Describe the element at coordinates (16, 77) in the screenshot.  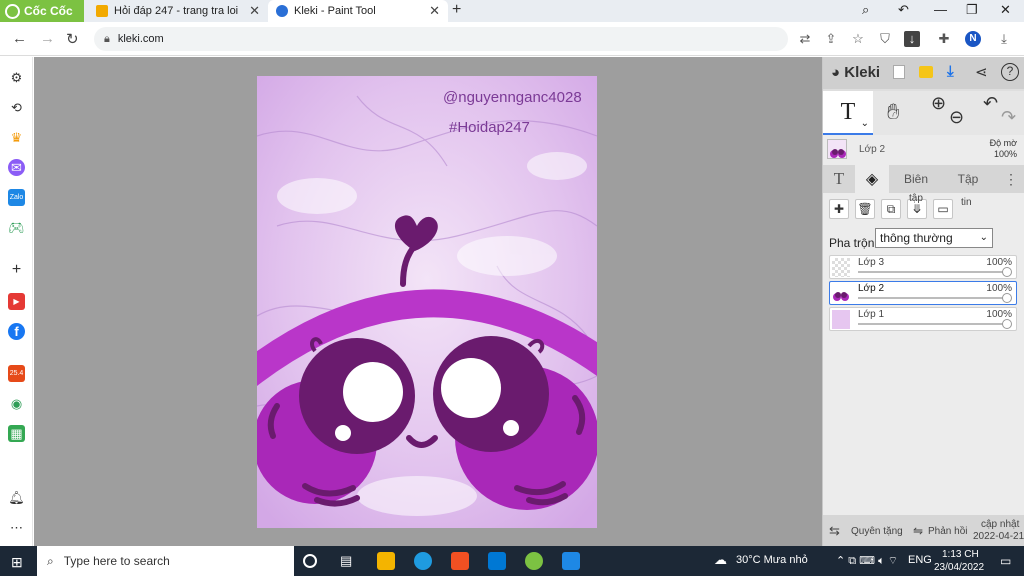
I see `settings-gear-icon: ⚙` at that location.